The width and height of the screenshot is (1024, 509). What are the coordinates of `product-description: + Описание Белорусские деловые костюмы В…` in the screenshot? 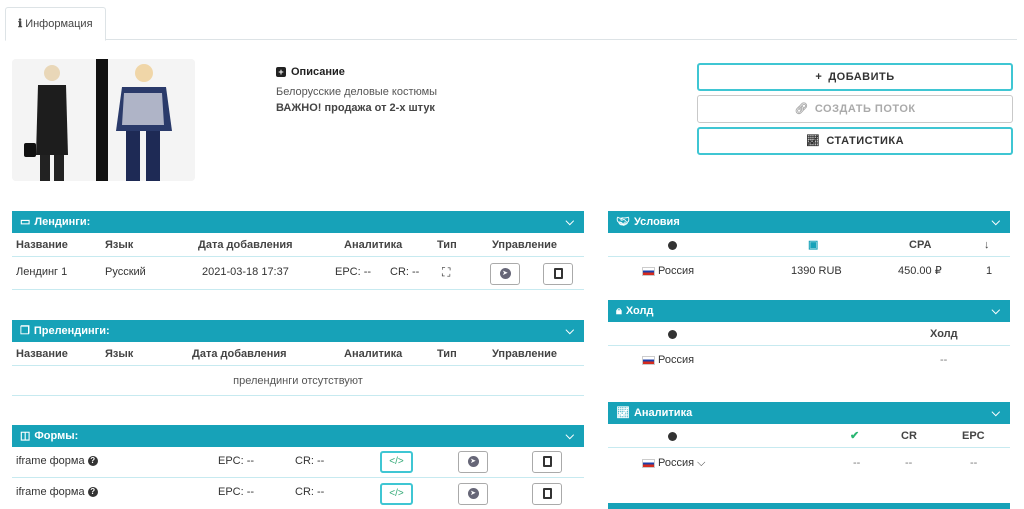 It's located at (456, 90).